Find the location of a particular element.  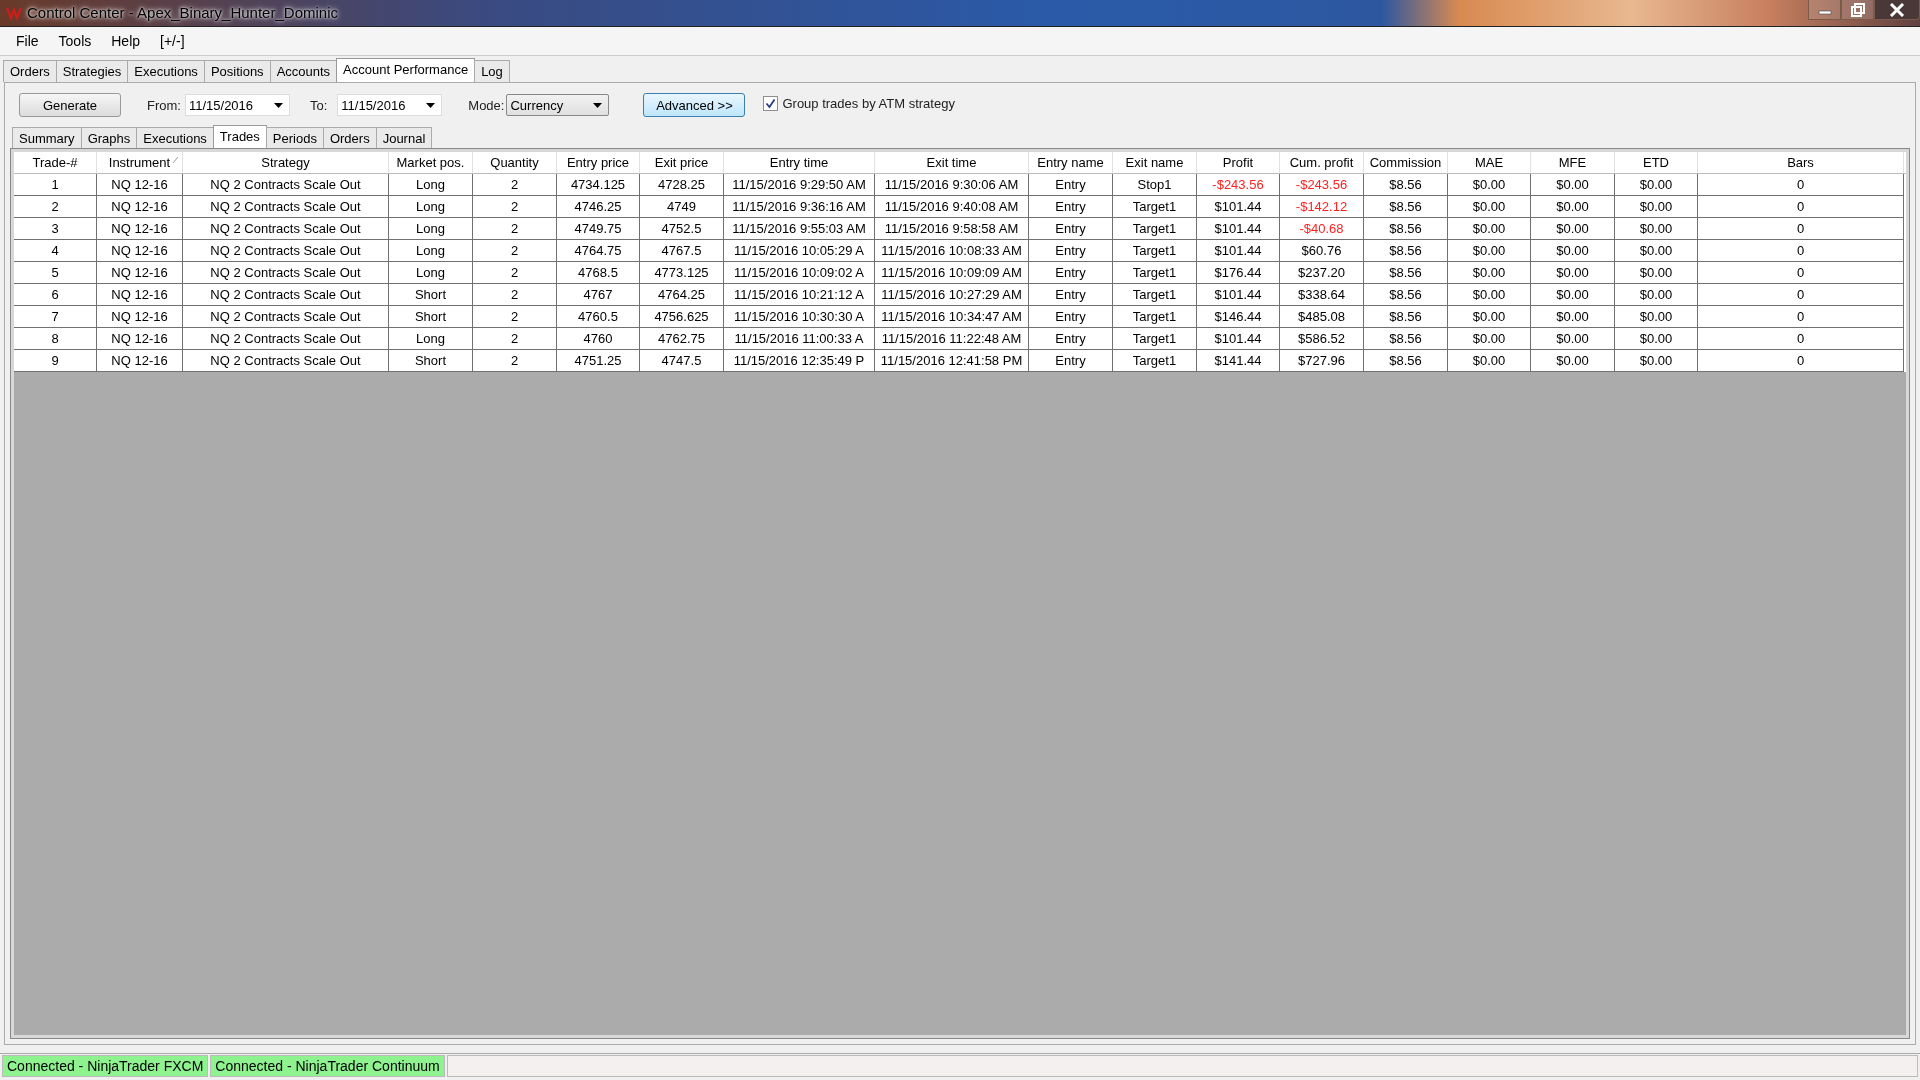

tab: Positions is located at coordinates (237, 71).